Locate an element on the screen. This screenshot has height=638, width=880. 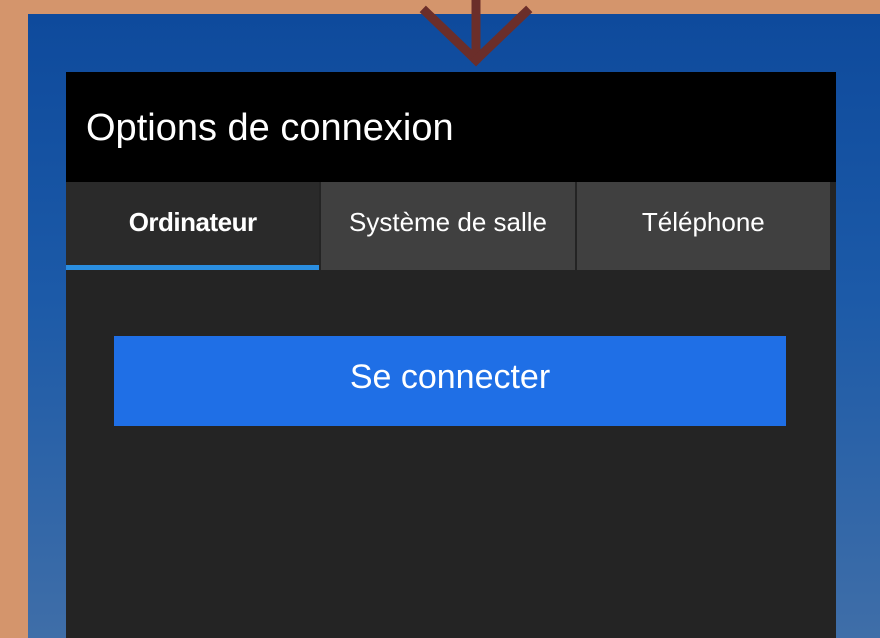
tab-systeme-de-salle: Système de salle is located at coordinates (448, 226).